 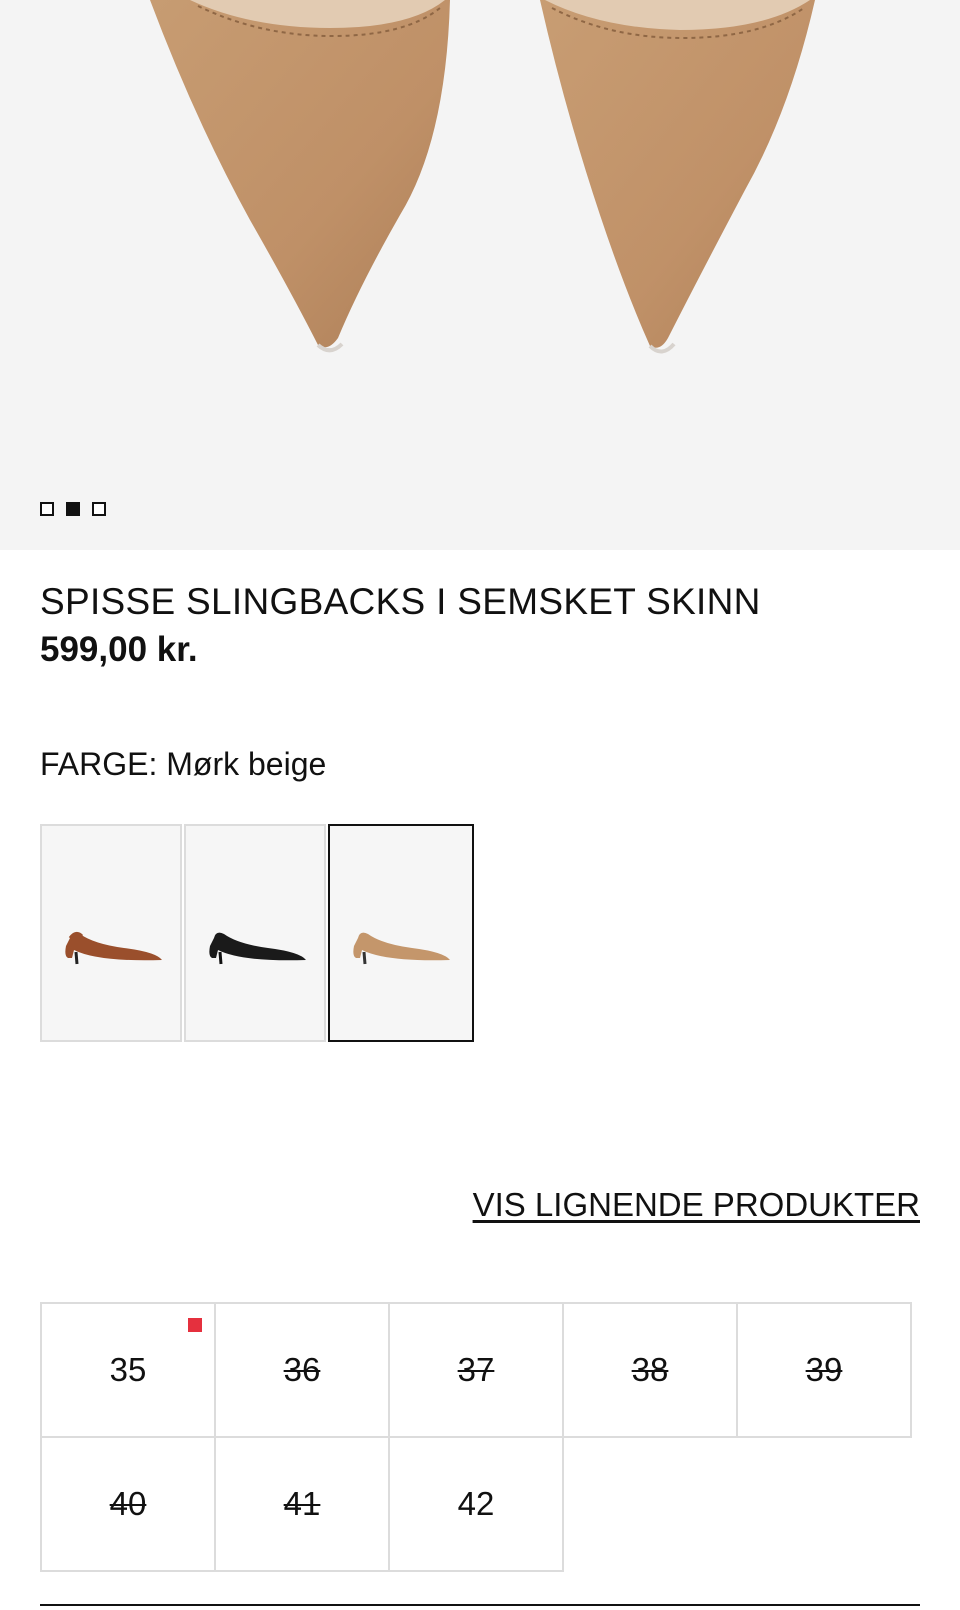 I want to click on color-swatch-dark-beige, so click(x=401, y=933).